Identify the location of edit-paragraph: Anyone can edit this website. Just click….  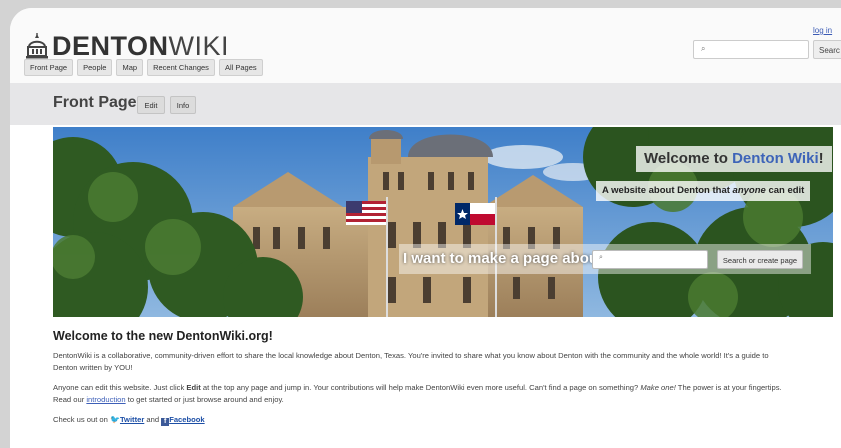
(417, 388).